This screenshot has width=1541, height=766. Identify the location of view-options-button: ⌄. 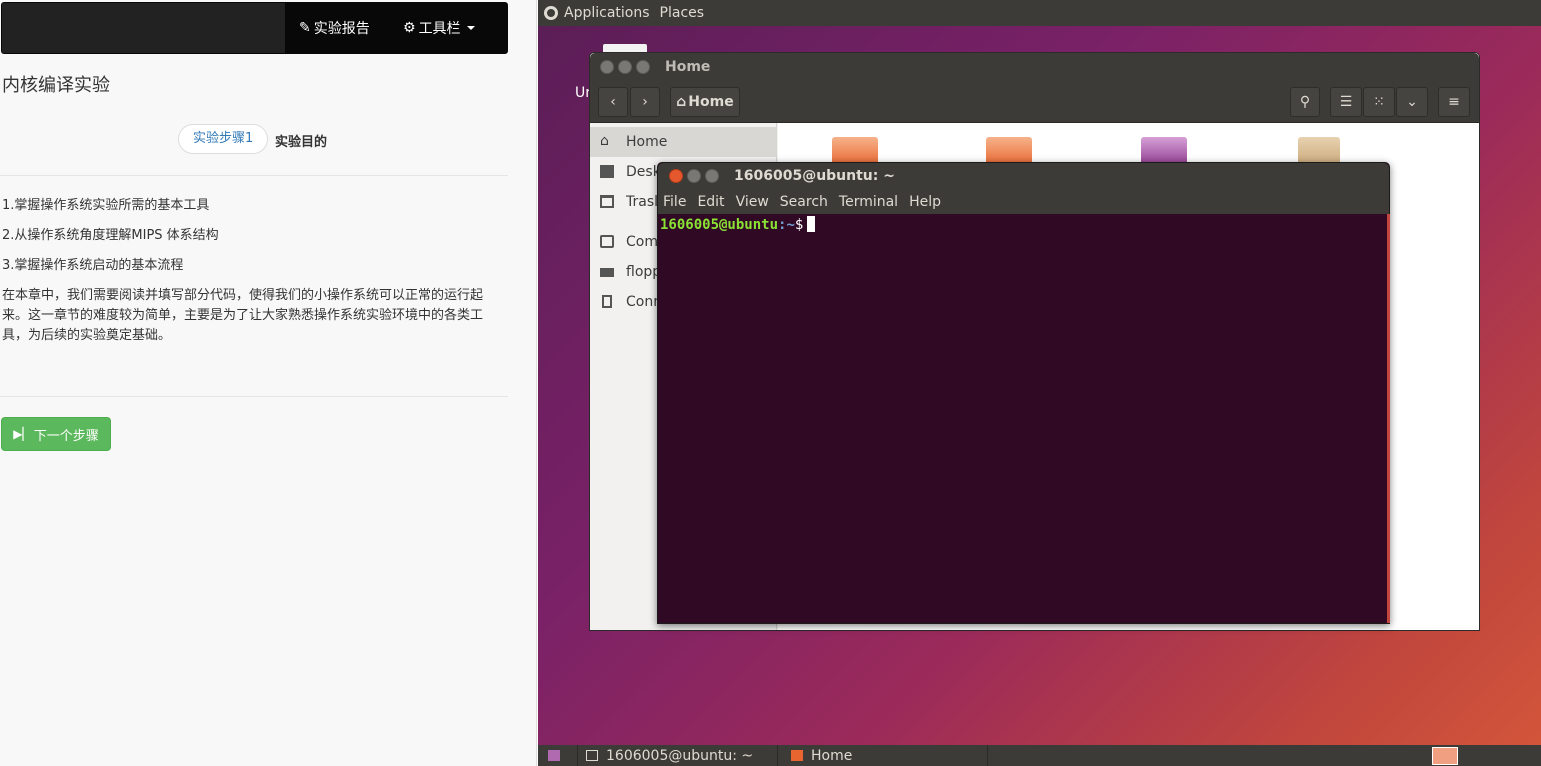
(1412, 102).